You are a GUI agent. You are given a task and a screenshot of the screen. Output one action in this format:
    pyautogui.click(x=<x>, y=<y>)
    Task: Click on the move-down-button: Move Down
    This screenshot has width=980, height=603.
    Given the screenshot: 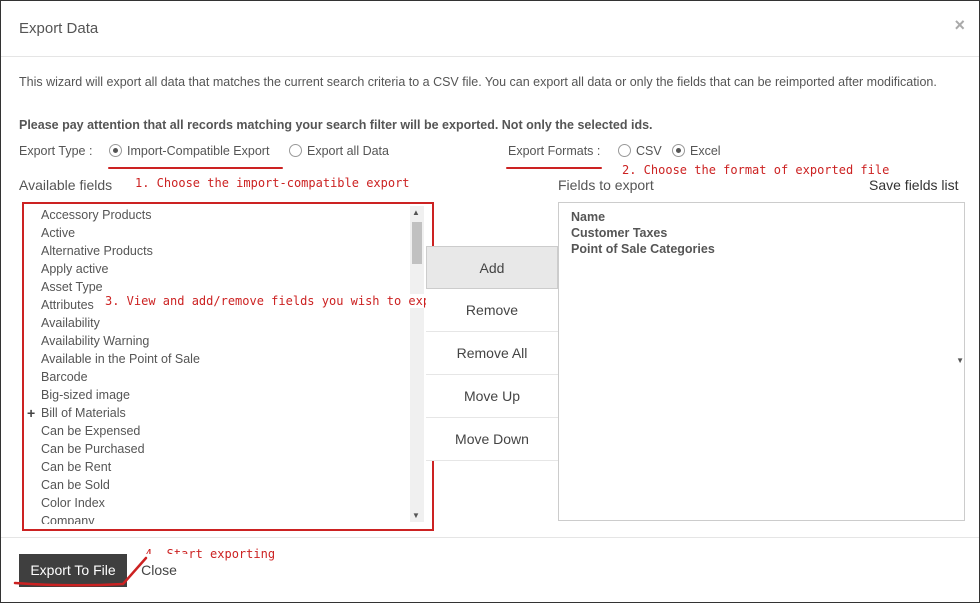 What is the action you would take?
    pyautogui.click(x=492, y=439)
    